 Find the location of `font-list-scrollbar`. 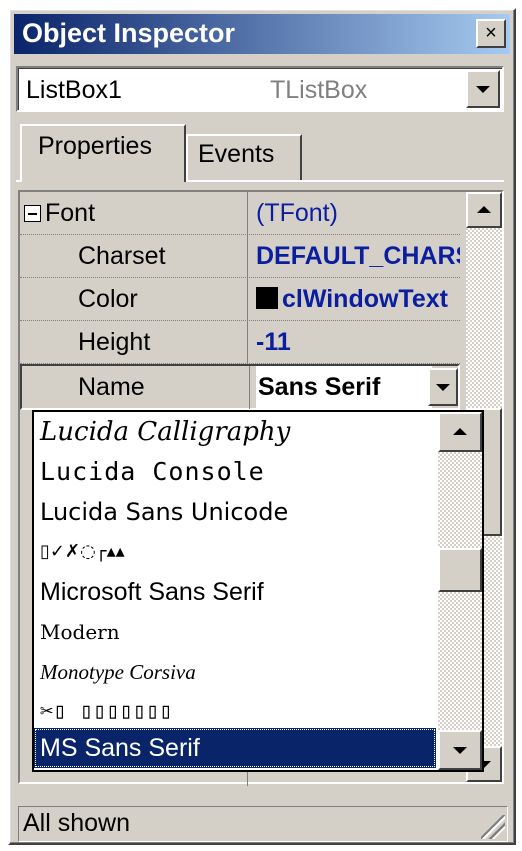

font-list-scrollbar is located at coordinates (460, 591).